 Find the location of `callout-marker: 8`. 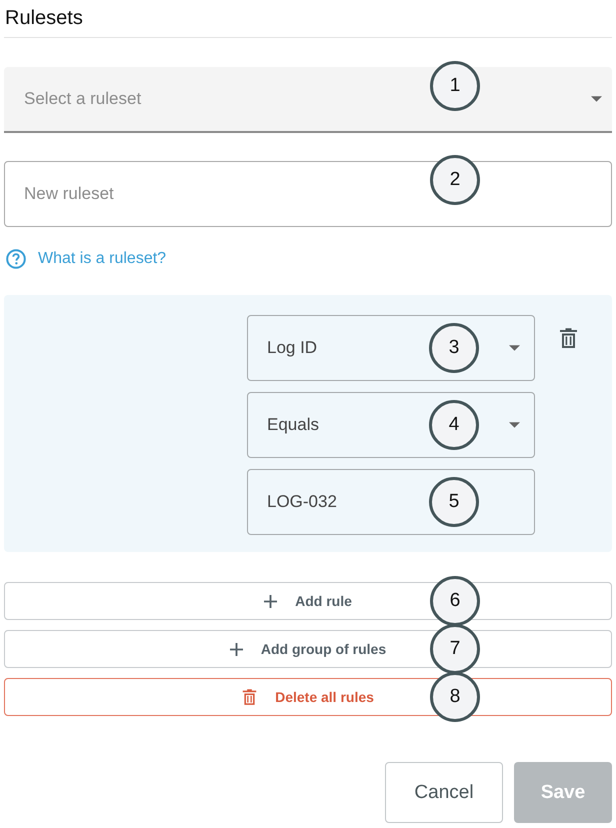

callout-marker: 8 is located at coordinates (455, 697).